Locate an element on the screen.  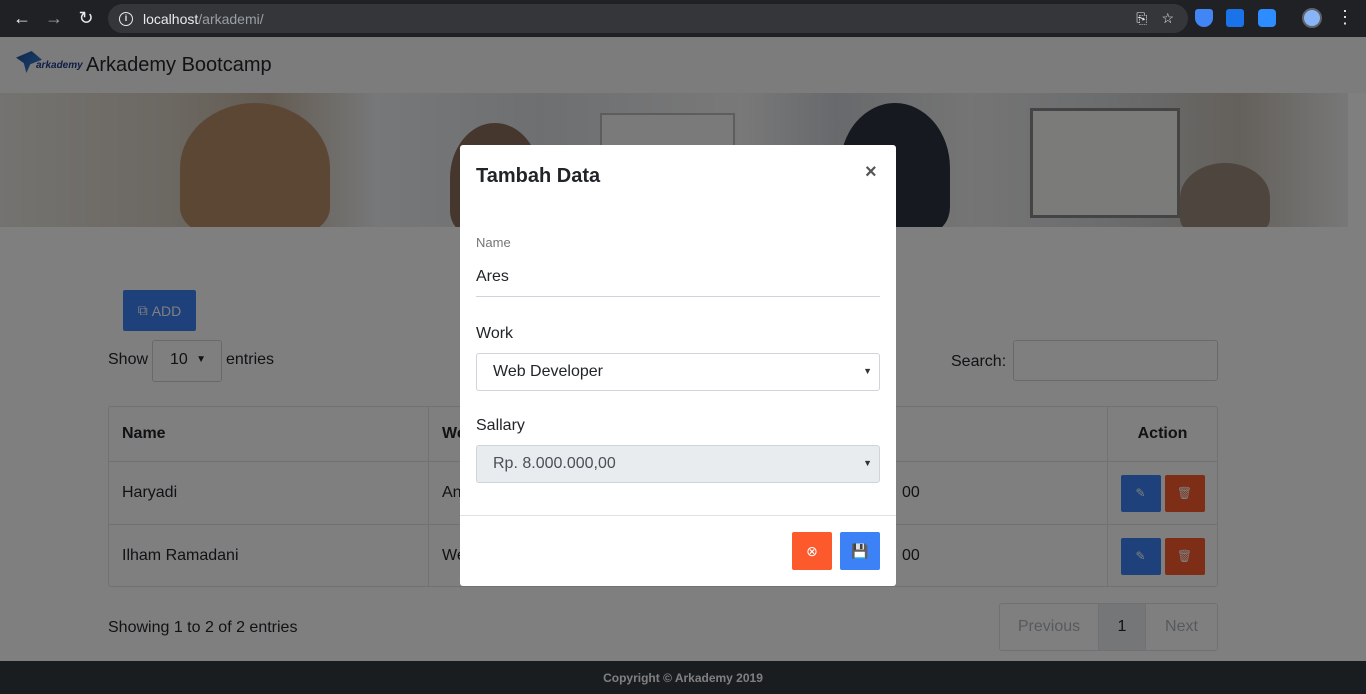
profile-avatar is located at coordinates (1312, 18).